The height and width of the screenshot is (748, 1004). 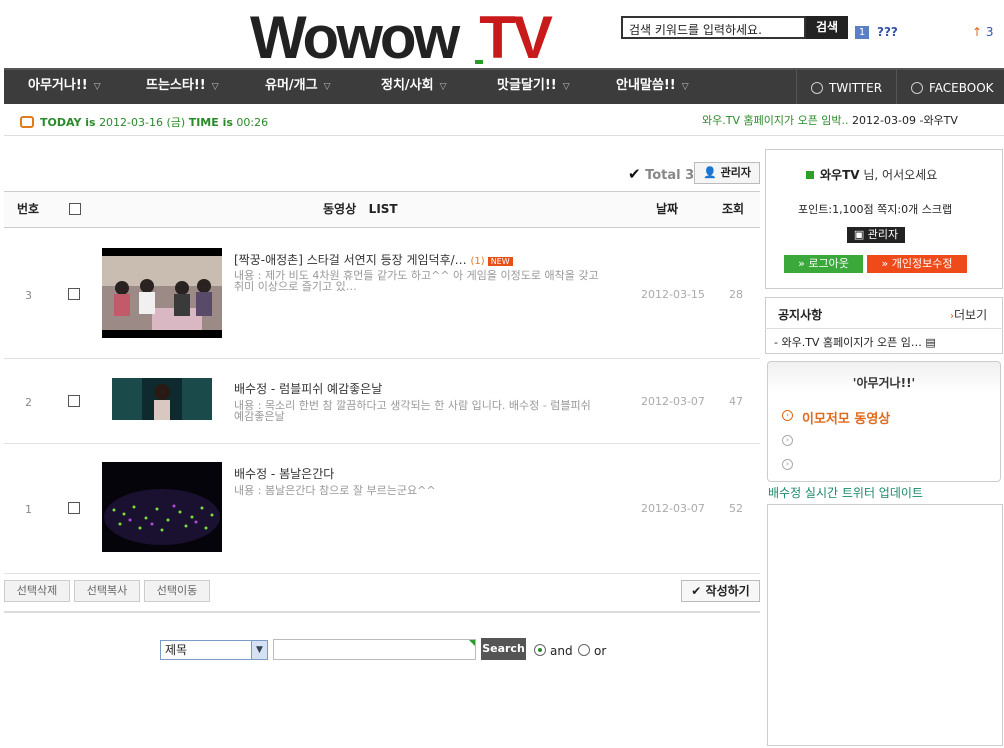 What do you see at coordinates (950, 87) in the screenshot?
I see `facebook-link: FACEBOOK` at bounding box center [950, 87].